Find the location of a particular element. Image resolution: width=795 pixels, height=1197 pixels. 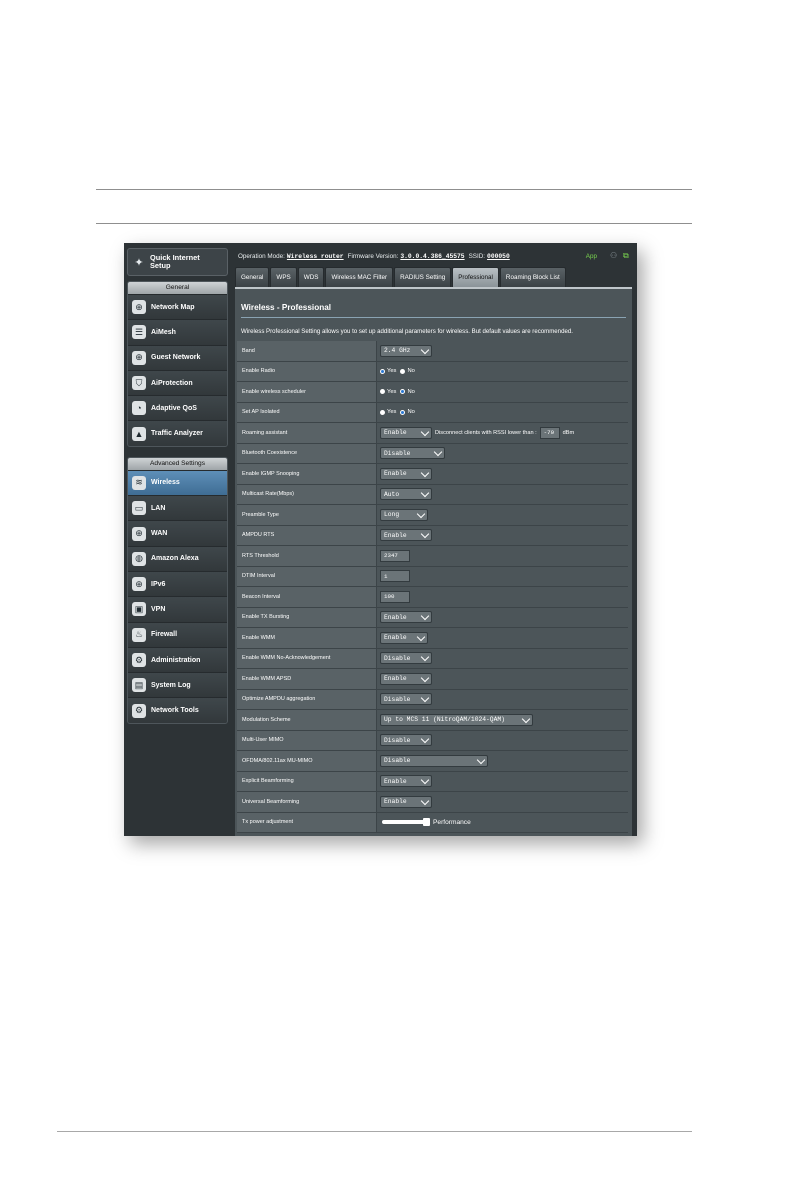

preamble-type-select: Long is located at coordinates (404, 514).